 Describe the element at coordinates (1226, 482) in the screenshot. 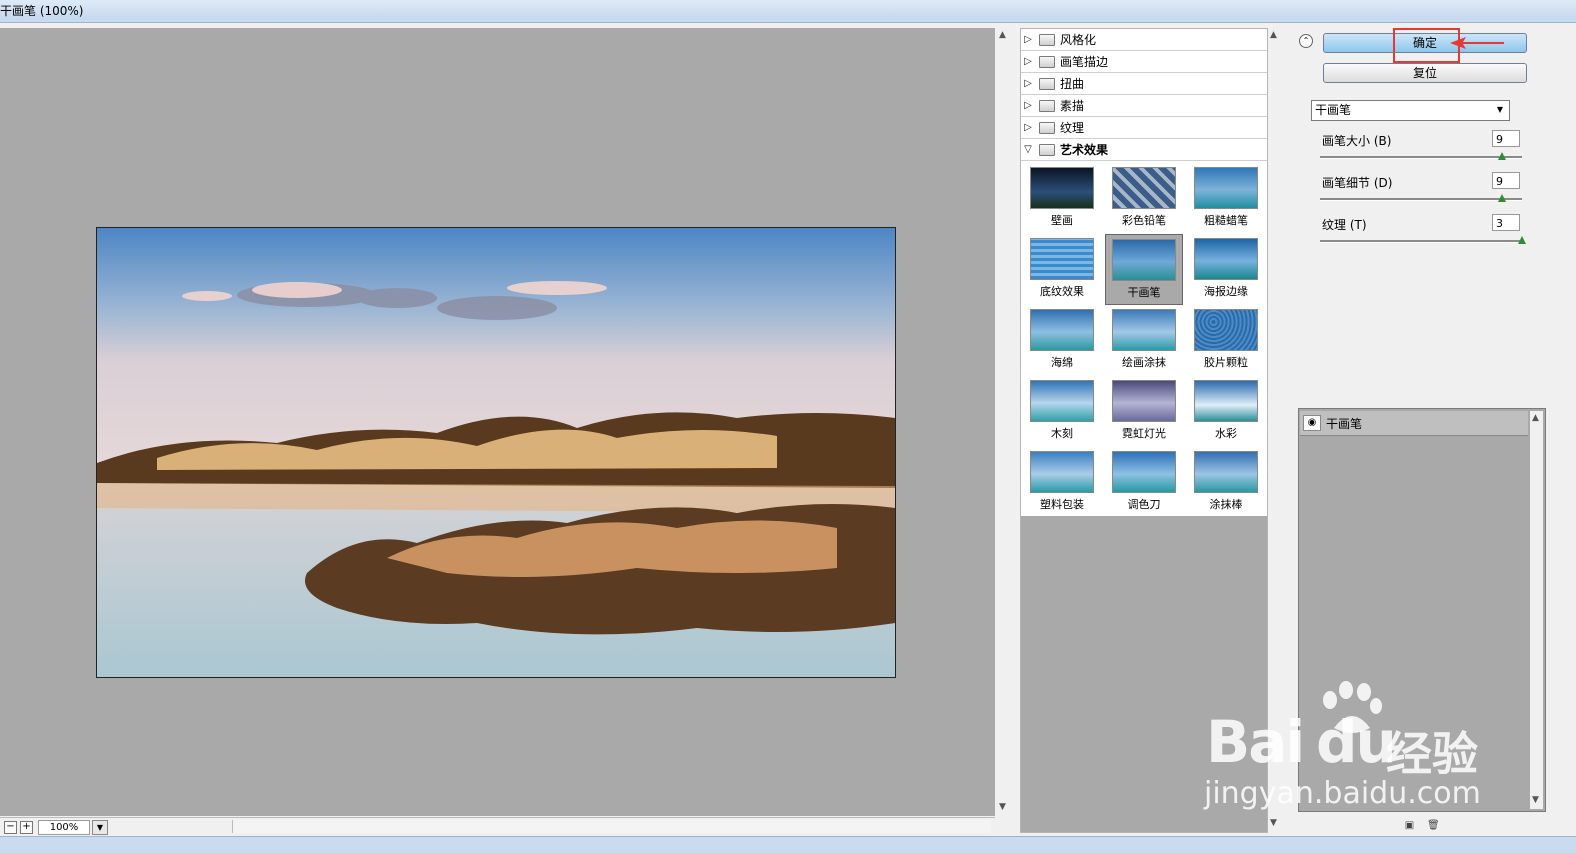

I see `thumb-smudge-stick: 涂抹棒` at that location.